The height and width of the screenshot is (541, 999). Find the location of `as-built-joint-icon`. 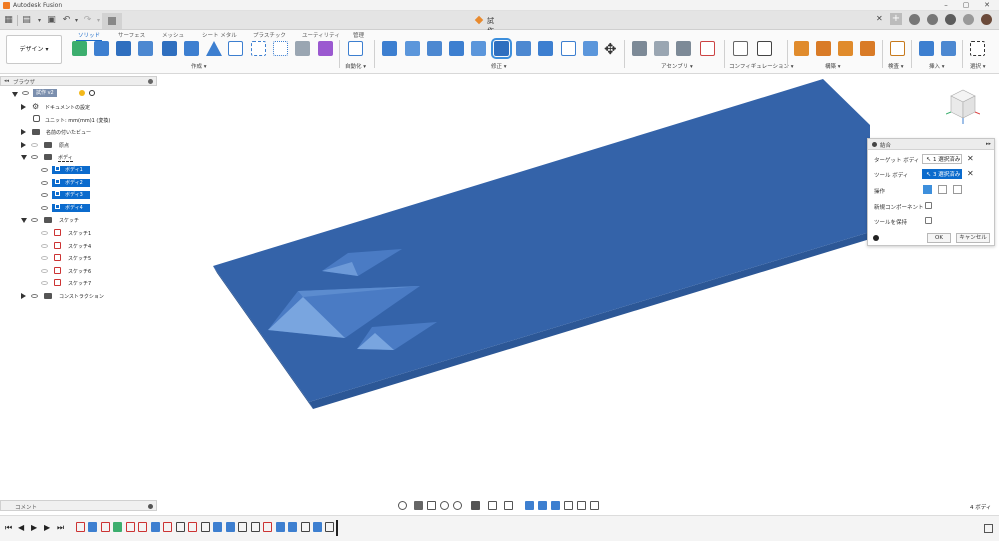

as-built-joint-icon is located at coordinates (683, 48).